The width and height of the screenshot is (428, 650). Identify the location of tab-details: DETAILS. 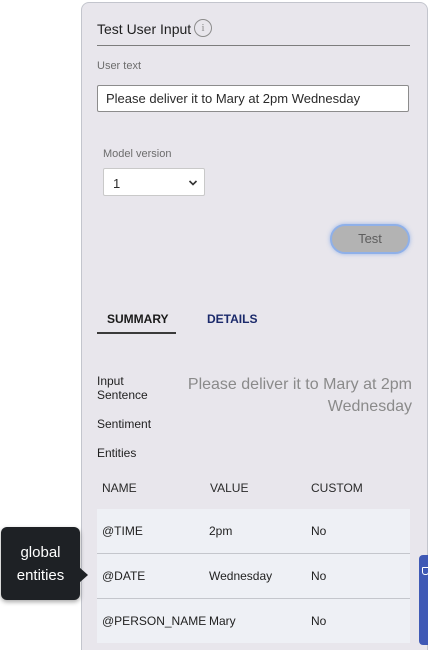
(232, 319).